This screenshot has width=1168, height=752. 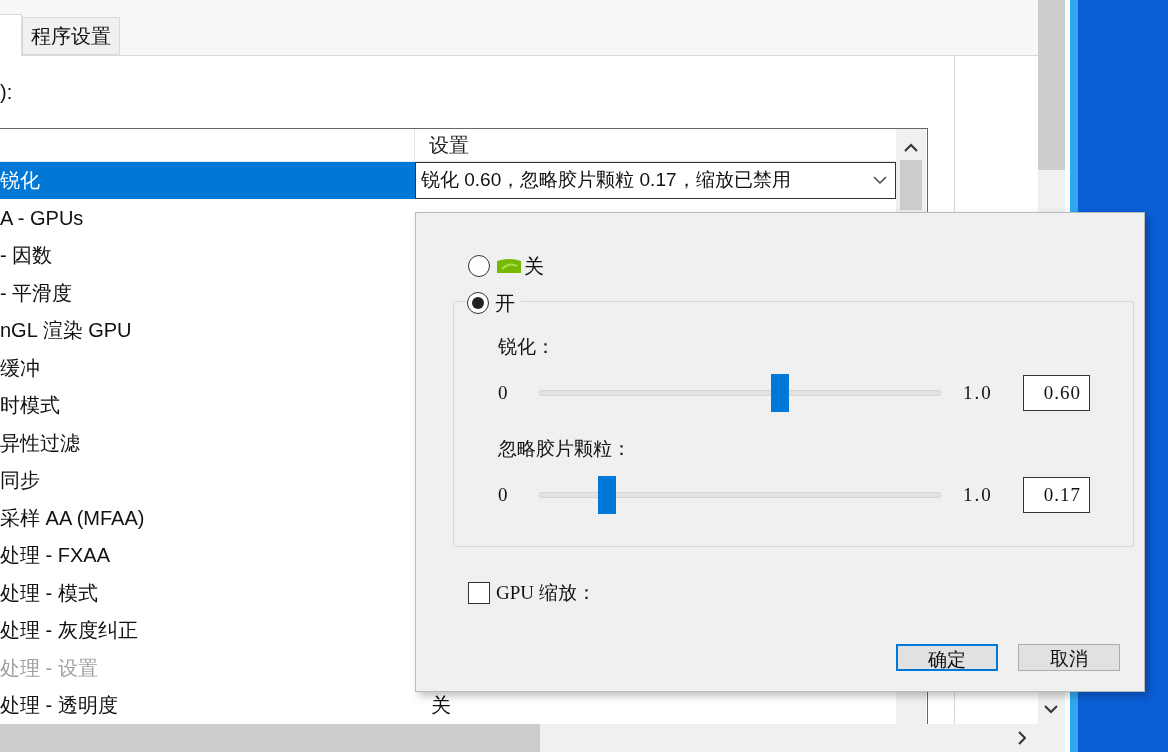 What do you see at coordinates (207, 593) in the screenshot?
I see `table-cell: 处理 - 模式` at bounding box center [207, 593].